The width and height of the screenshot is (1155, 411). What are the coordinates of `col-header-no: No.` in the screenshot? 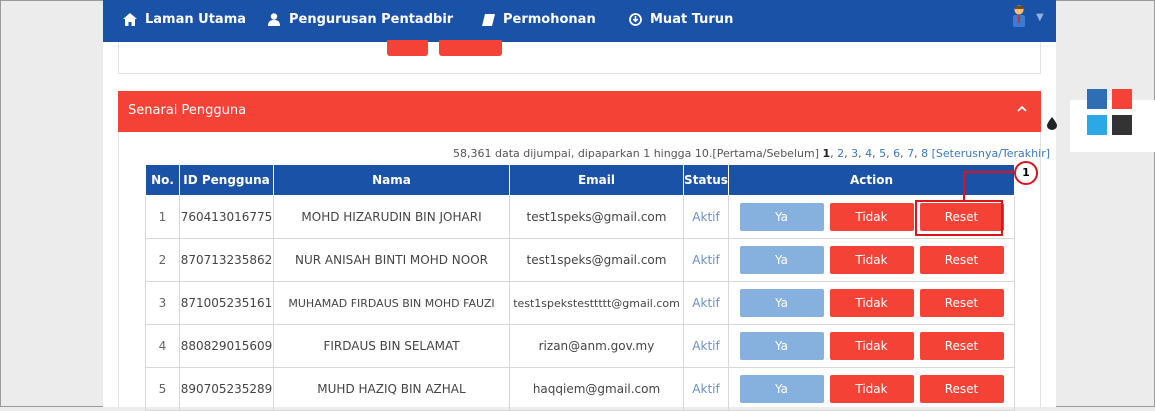 It's located at (162, 180).